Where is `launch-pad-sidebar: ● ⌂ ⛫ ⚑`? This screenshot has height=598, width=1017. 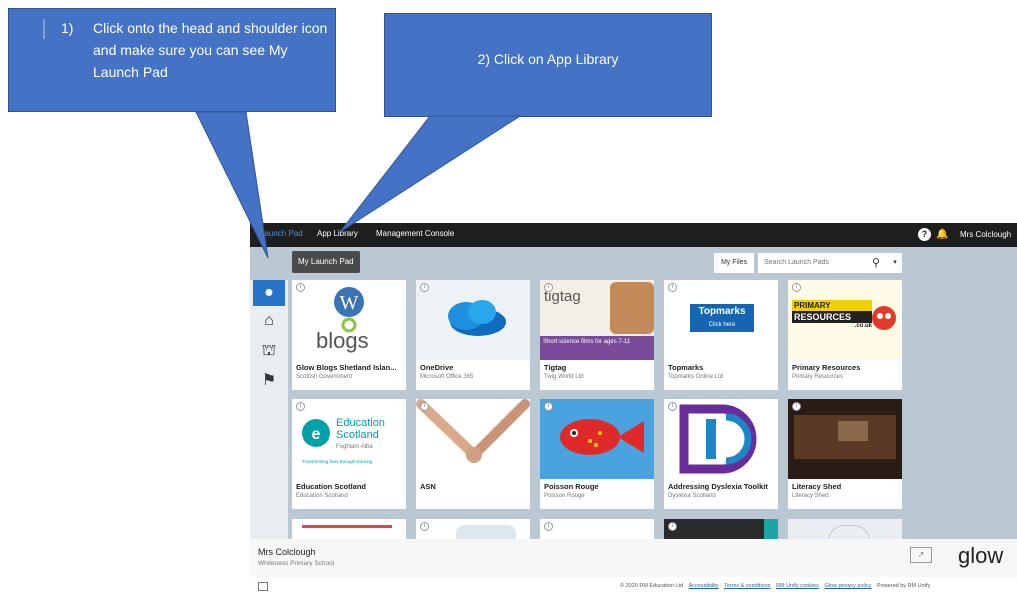 launch-pad-sidebar: ● ⌂ ⛫ ⚑ is located at coordinates (269, 409).